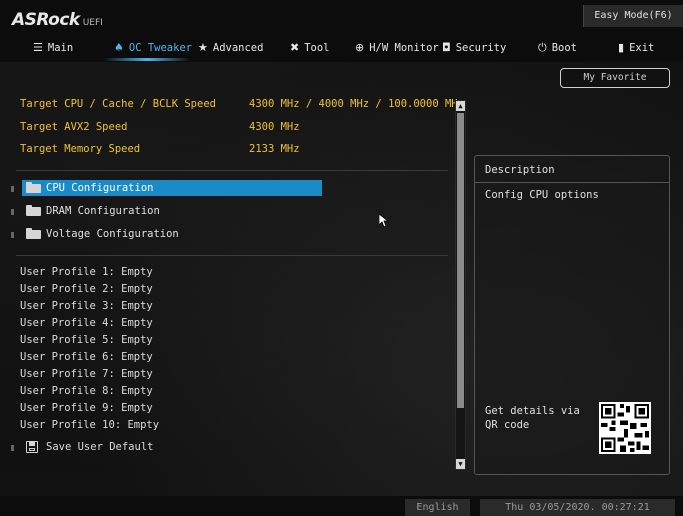 The height and width of the screenshot is (516, 683). Describe the element at coordinates (86, 306) in the screenshot. I see `user-profile-item: User Profile 3: Empty` at that location.